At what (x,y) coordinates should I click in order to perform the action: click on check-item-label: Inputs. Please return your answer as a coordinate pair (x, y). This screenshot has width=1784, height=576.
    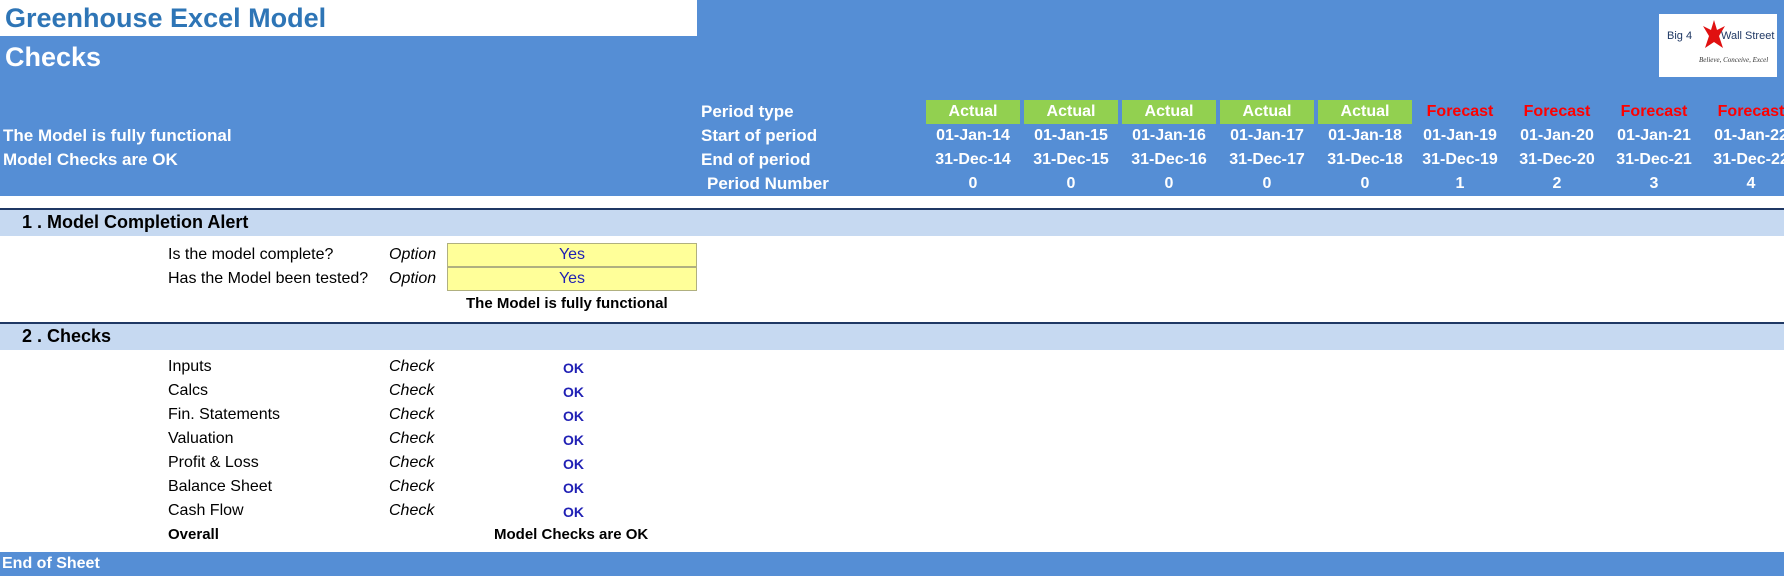
    Looking at the image, I should click on (190, 366).